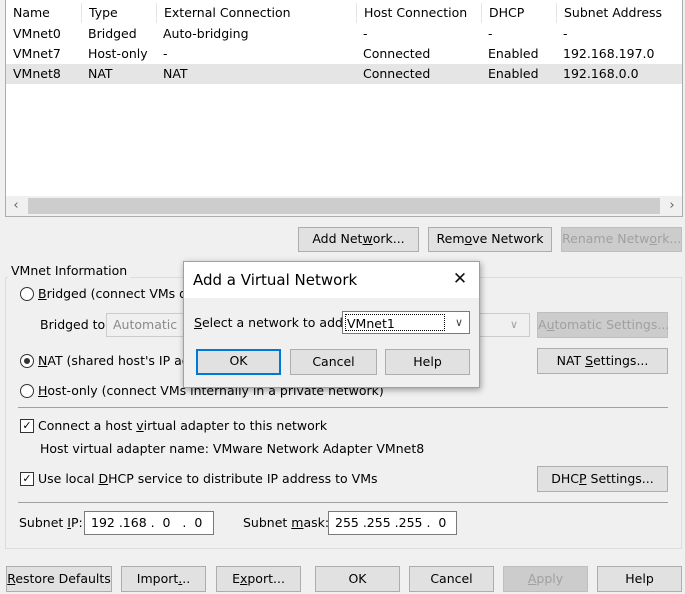 The height and width of the screenshot is (594, 685). Describe the element at coordinates (395, 322) in the screenshot. I see `network-select-value: VMnet1` at that location.